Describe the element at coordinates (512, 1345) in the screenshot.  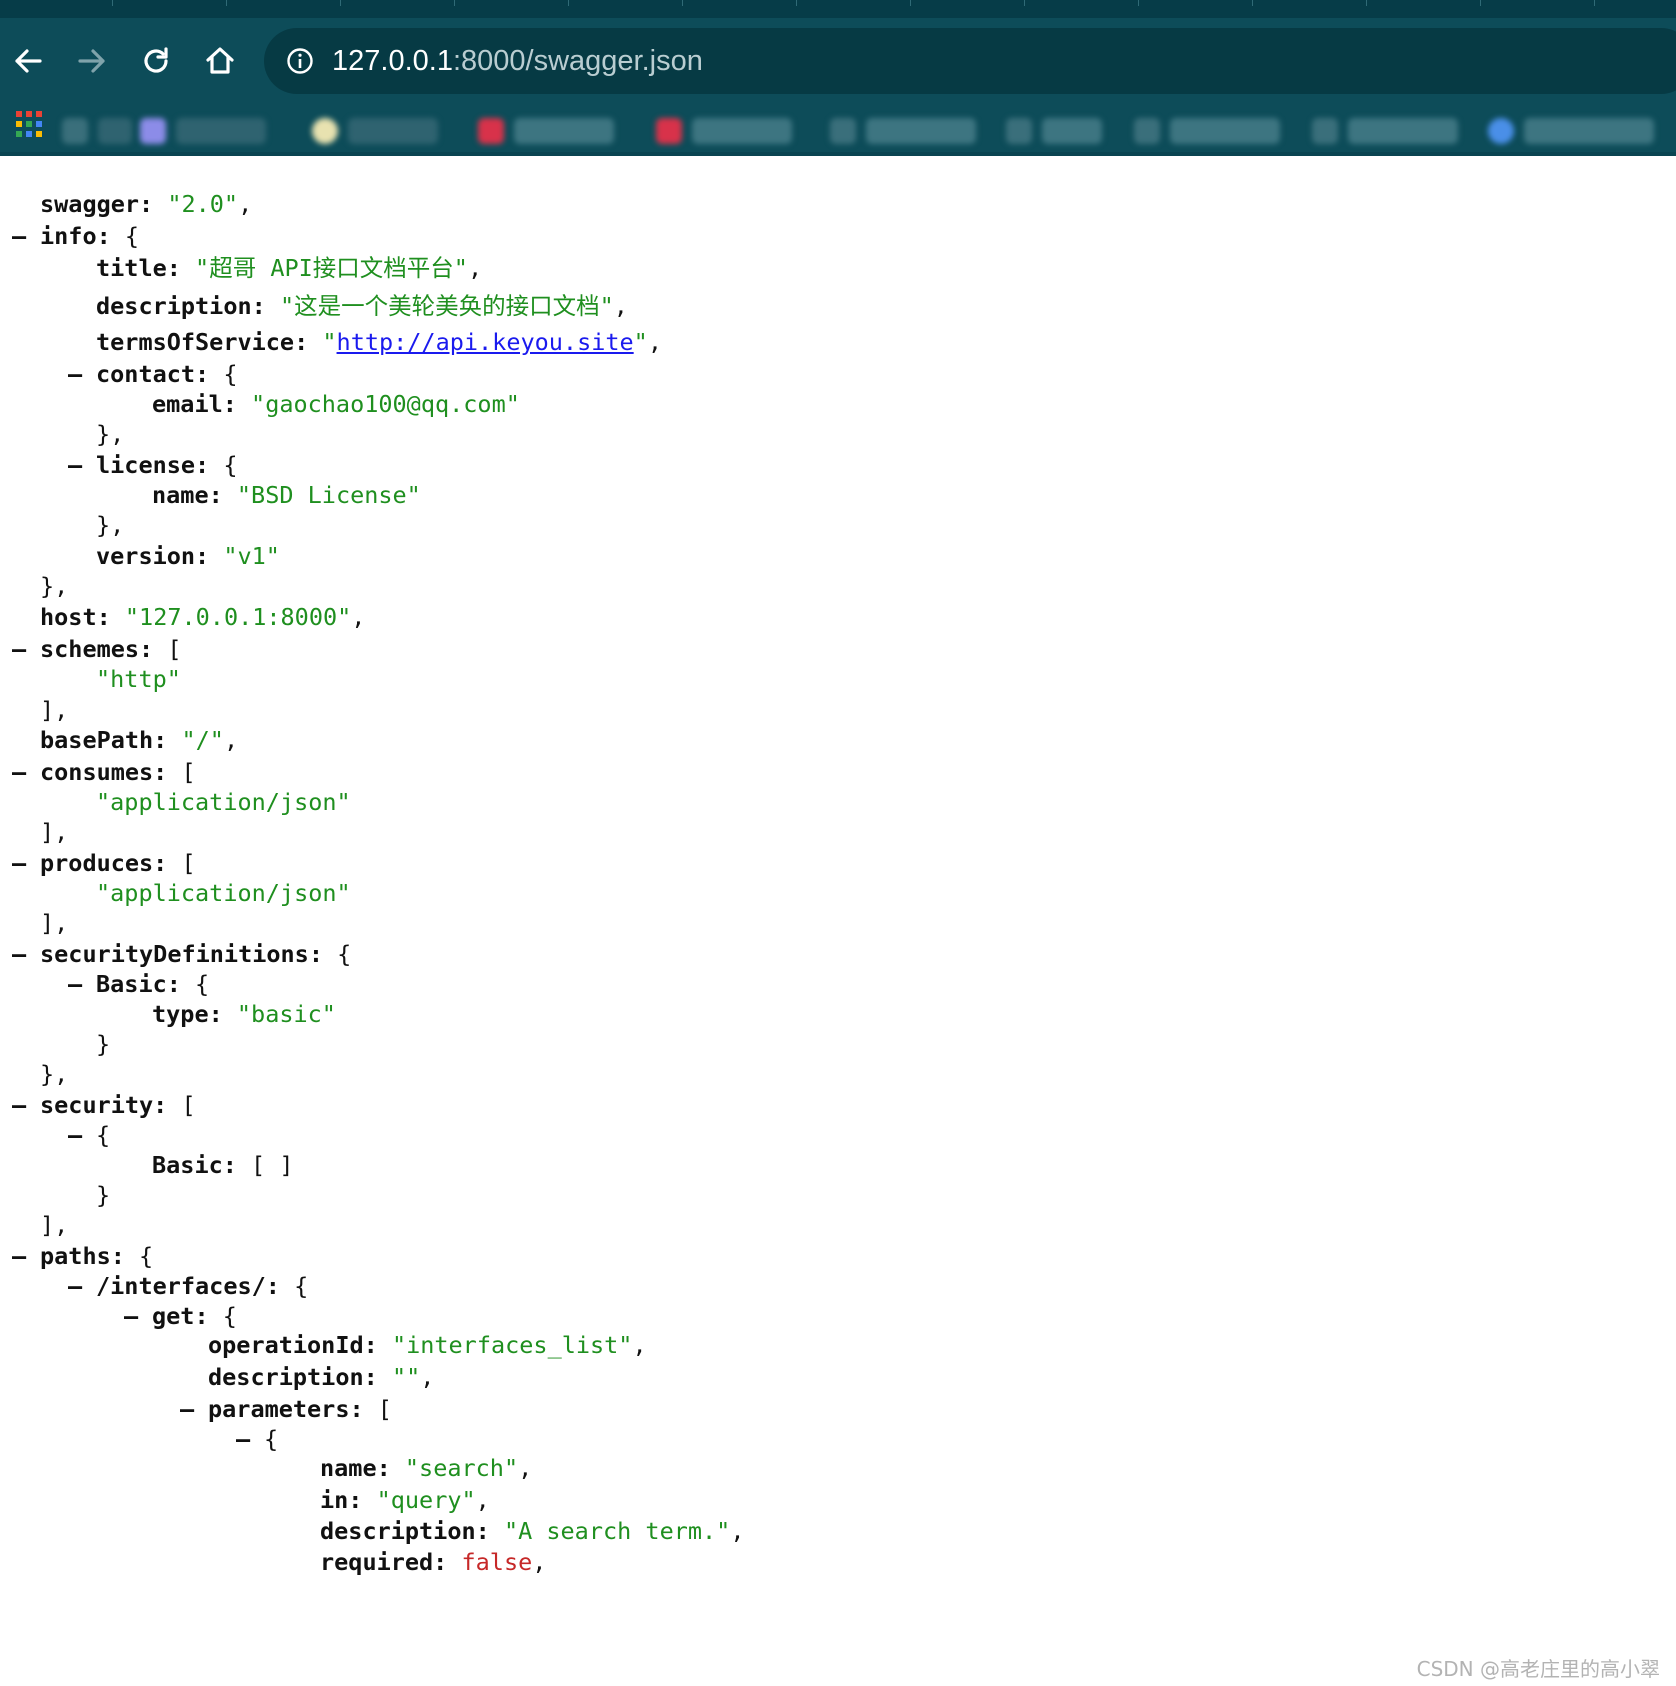
I see `json-value-string: "interfaces_list"` at that location.